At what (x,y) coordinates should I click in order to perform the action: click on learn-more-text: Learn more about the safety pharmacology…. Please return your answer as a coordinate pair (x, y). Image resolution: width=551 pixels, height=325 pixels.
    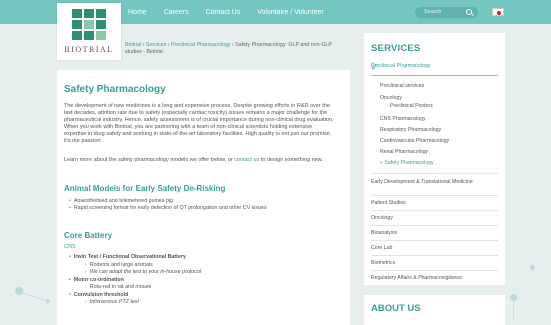
    Looking at the image, I should click on (149, 160).